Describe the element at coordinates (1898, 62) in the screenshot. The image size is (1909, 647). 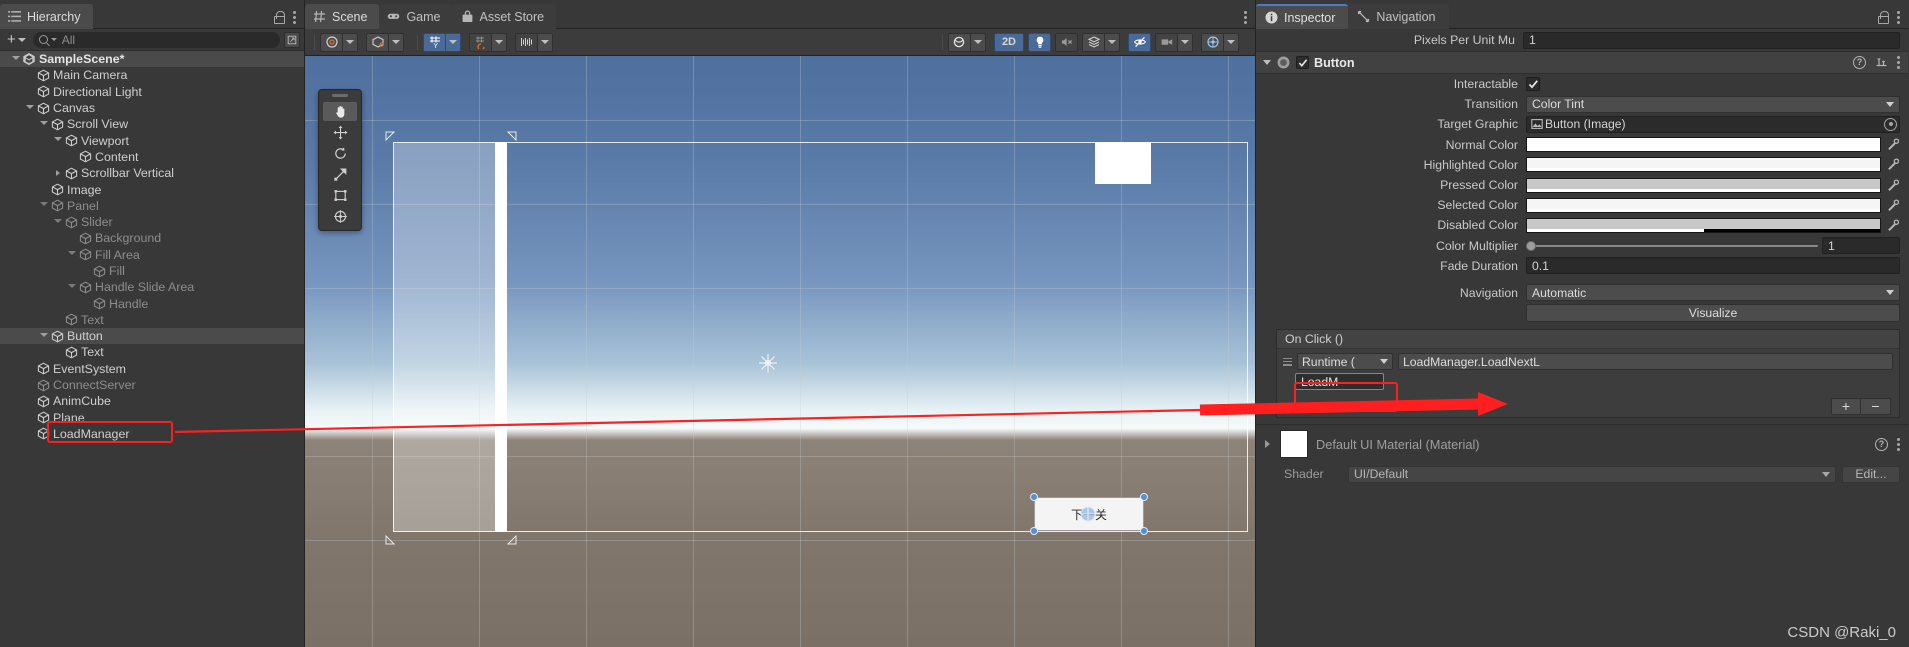
I see `component-menu-icon` at that location.